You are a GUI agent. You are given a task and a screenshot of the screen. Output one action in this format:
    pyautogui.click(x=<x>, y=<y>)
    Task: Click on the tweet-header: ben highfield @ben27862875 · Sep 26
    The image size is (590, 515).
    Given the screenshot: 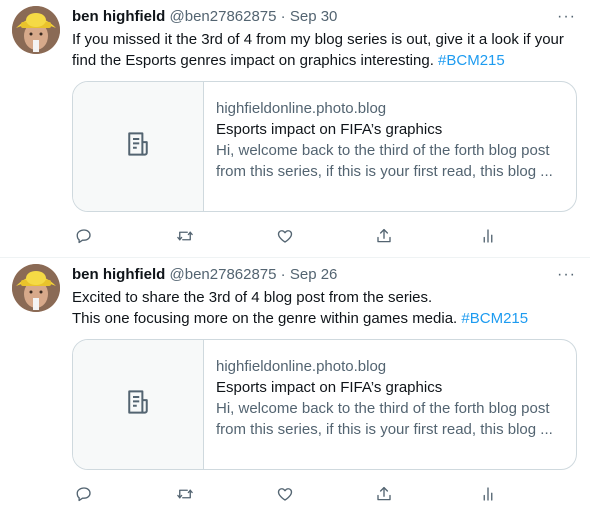 What is the action you would take?
    pyautogui.click(x=204, y=275)
    